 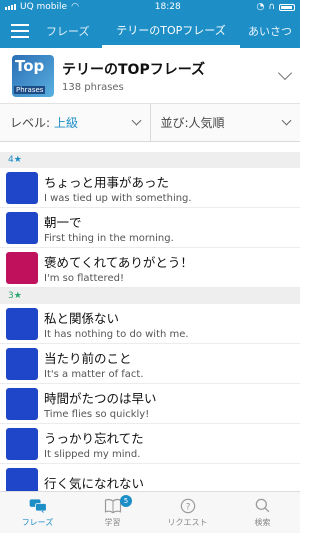 I want to click on bottom-tab-request: ? リクエスト, so click(x=187, y=512).